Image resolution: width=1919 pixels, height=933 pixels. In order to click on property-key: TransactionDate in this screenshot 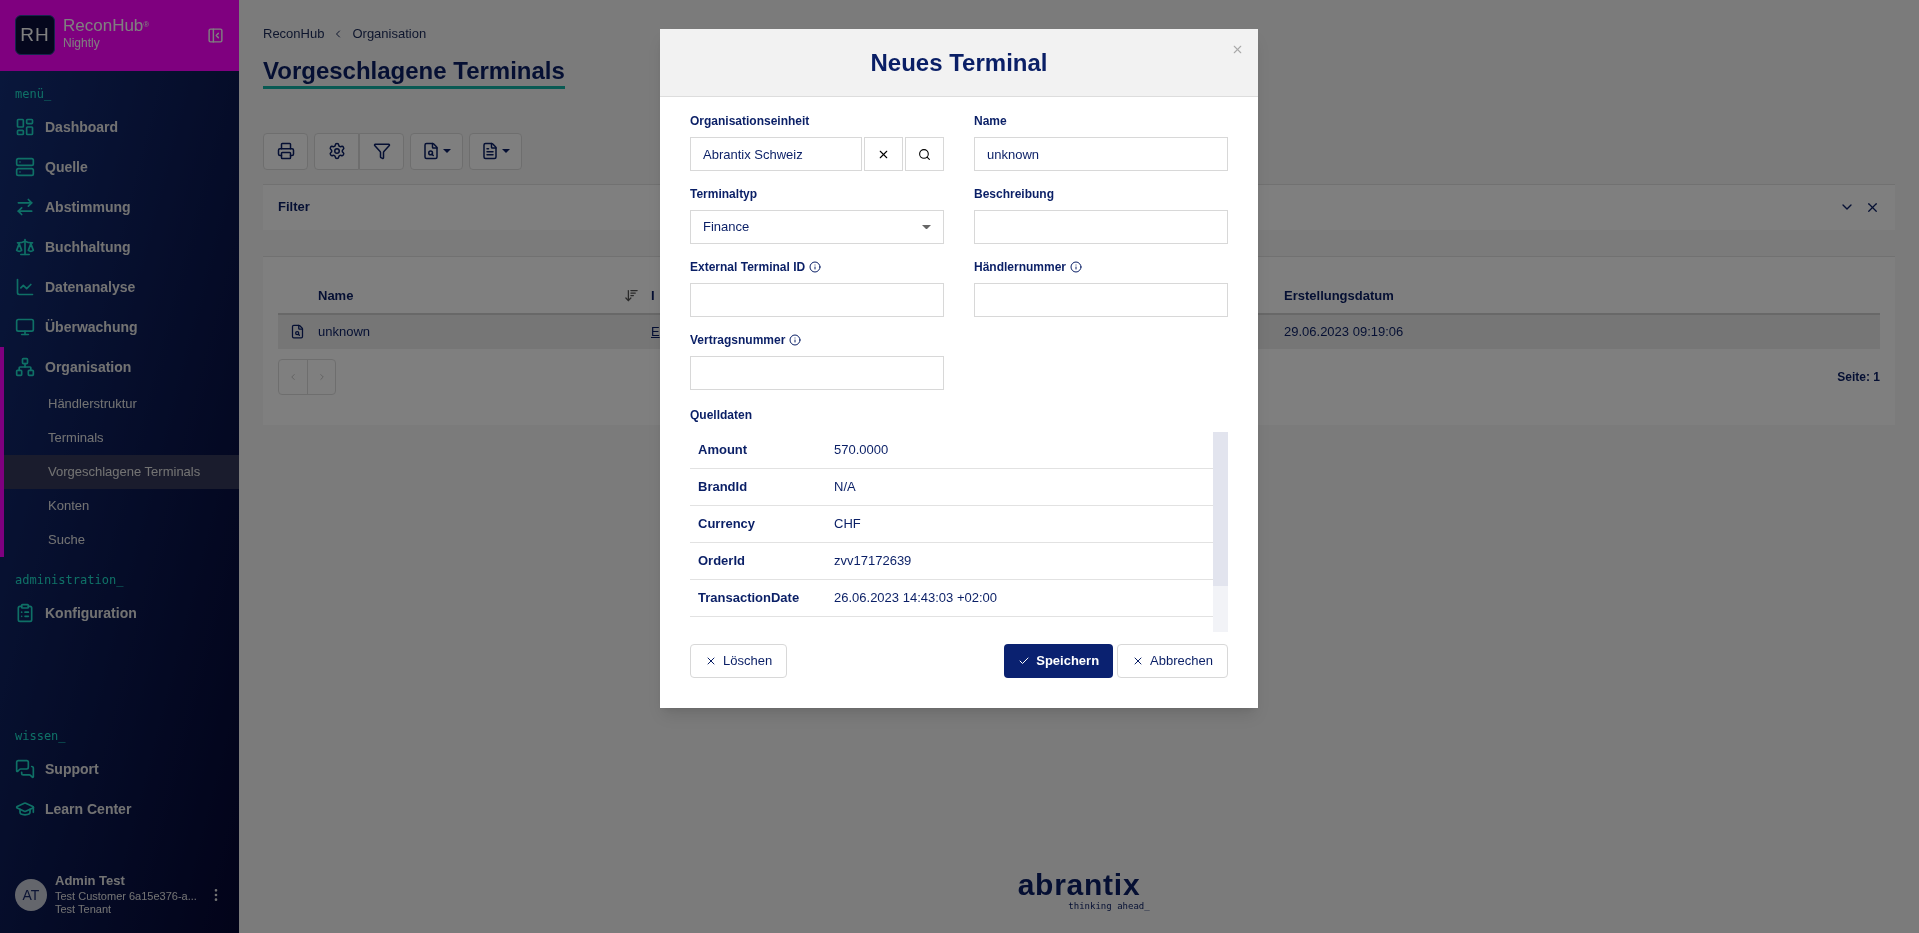, I will do `click(766, 598)`.